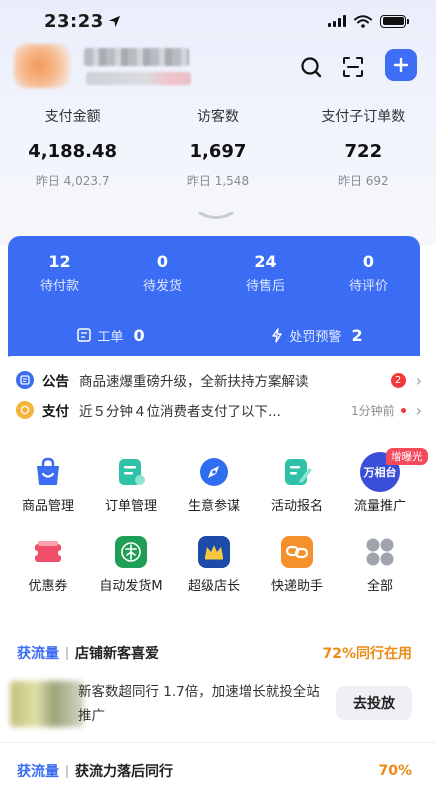  Describe the element at coordinates (218, 21) in the screenshot. I see `status-bar: 23:23` at that location.